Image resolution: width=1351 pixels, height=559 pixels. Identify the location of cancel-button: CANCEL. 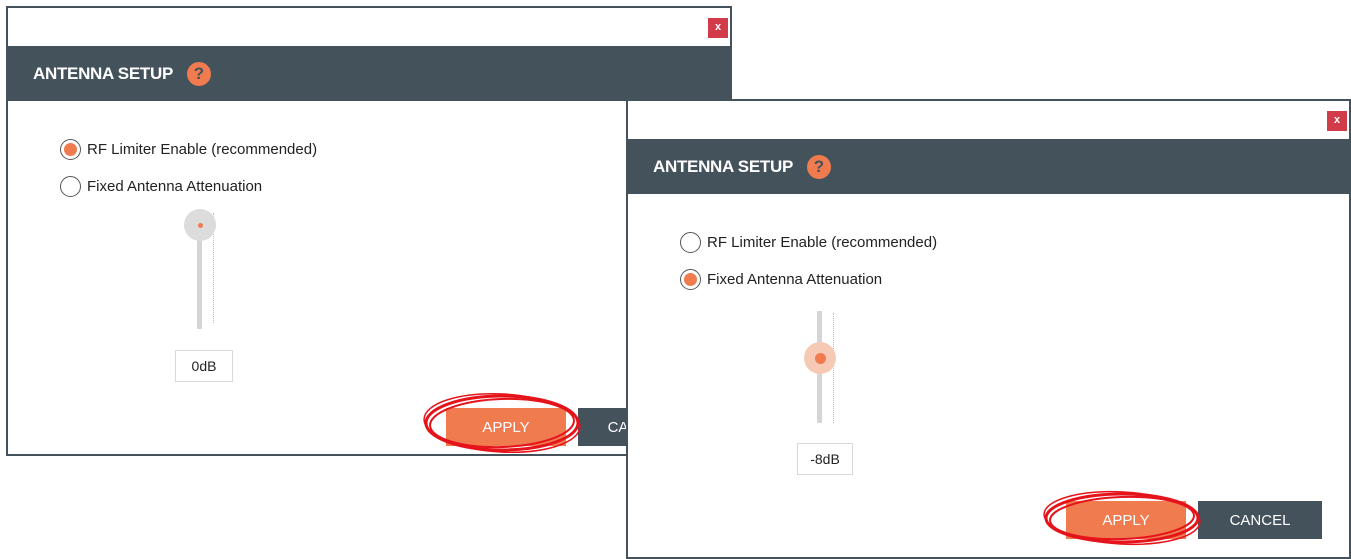
(1260, 520).